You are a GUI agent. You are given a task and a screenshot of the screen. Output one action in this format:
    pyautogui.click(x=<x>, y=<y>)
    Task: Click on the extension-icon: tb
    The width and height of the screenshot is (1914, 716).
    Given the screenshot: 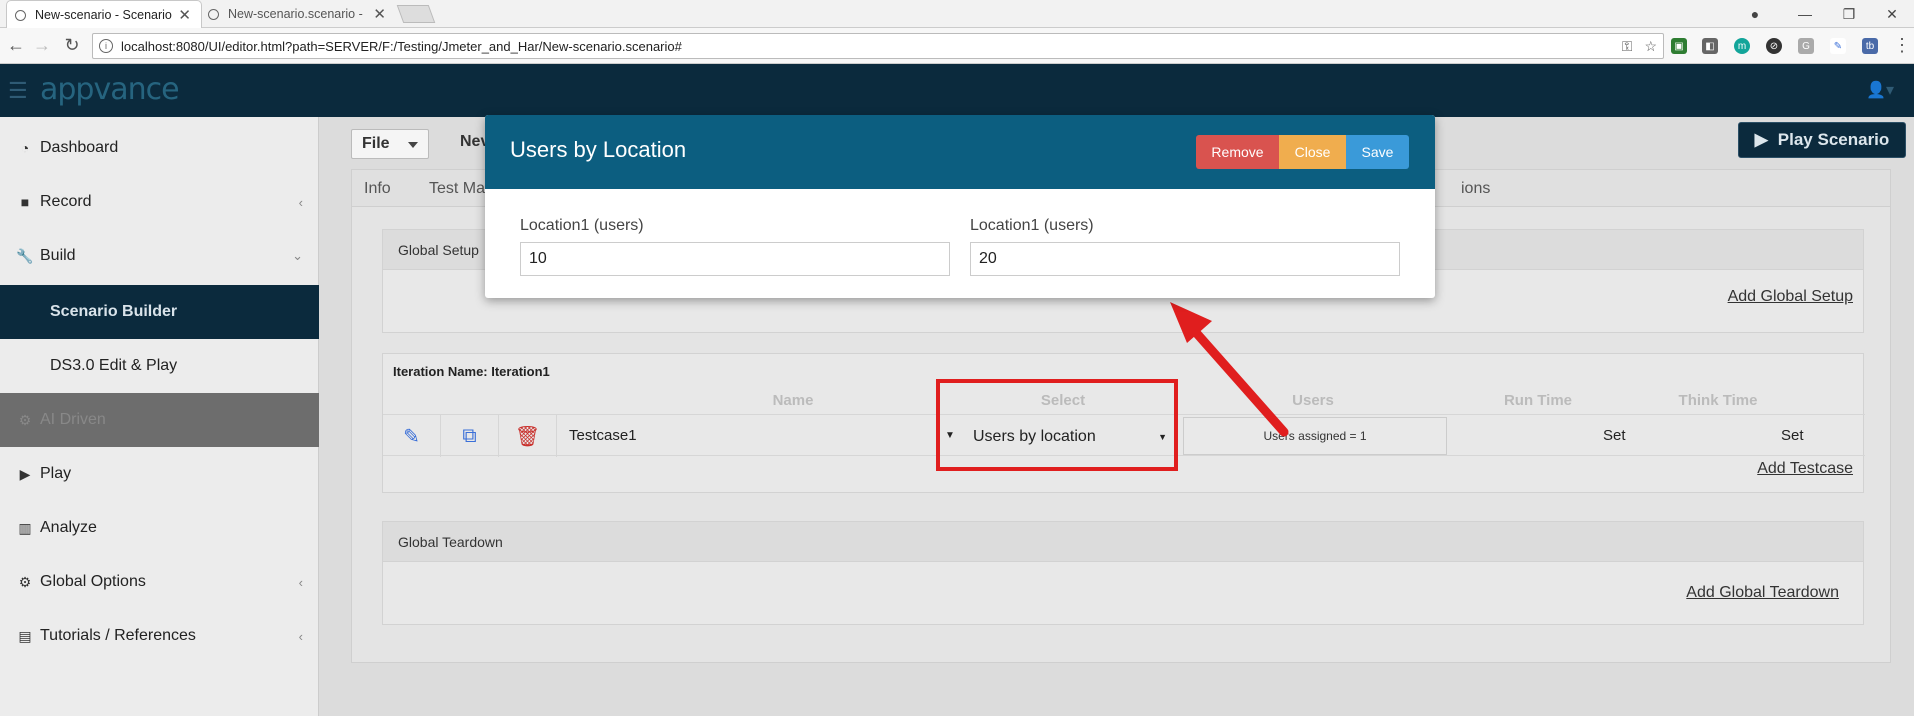 What is the action you would take?
    pyautogui.click(x=1870, y=46)
    